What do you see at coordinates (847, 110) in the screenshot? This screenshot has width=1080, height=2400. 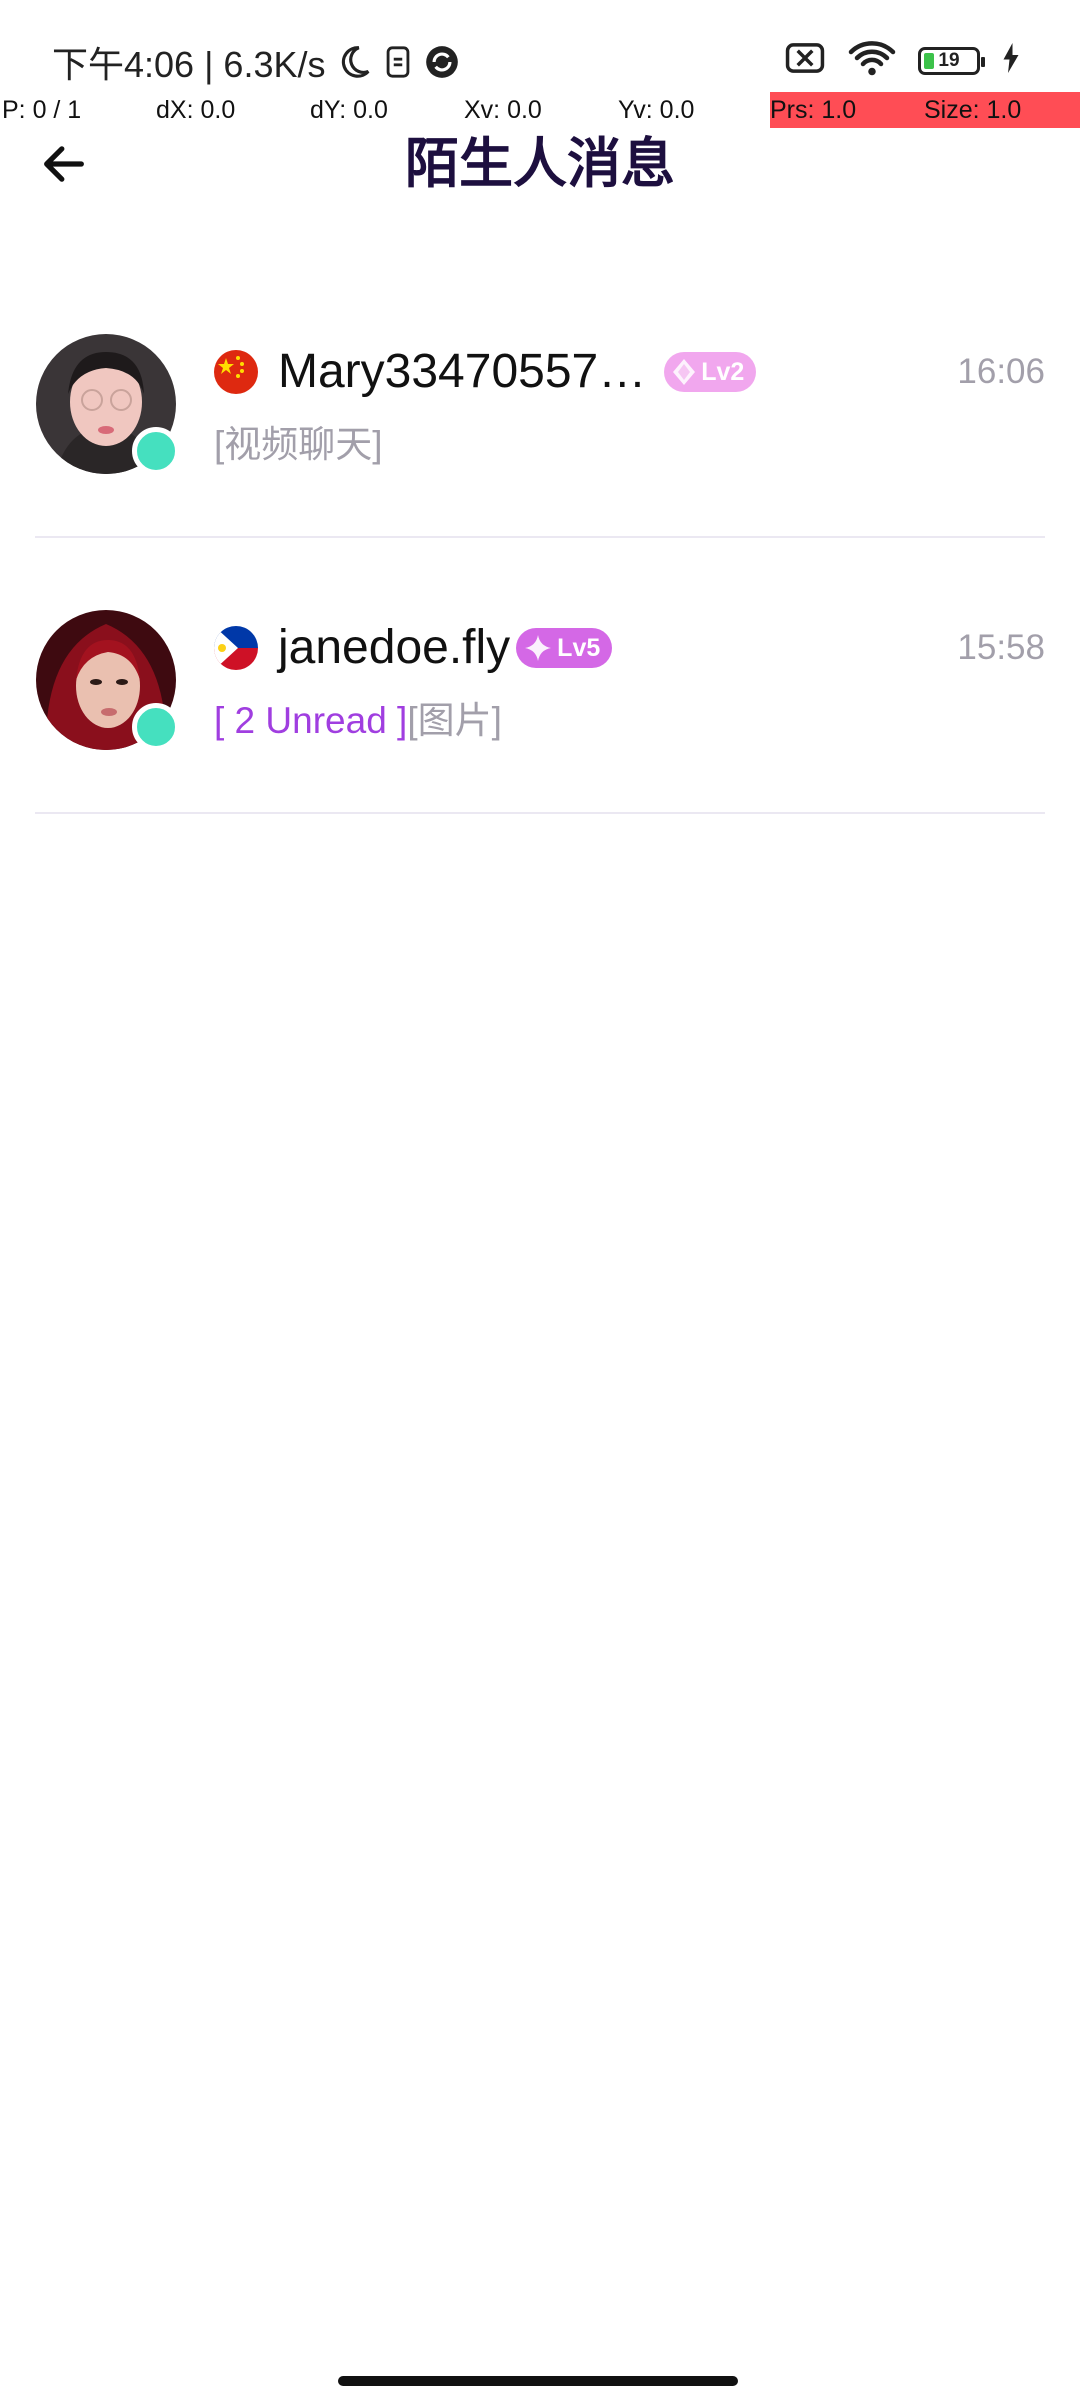 I see `pointer-pressure: Prs: 1.0` at bounding box center [847, 110].